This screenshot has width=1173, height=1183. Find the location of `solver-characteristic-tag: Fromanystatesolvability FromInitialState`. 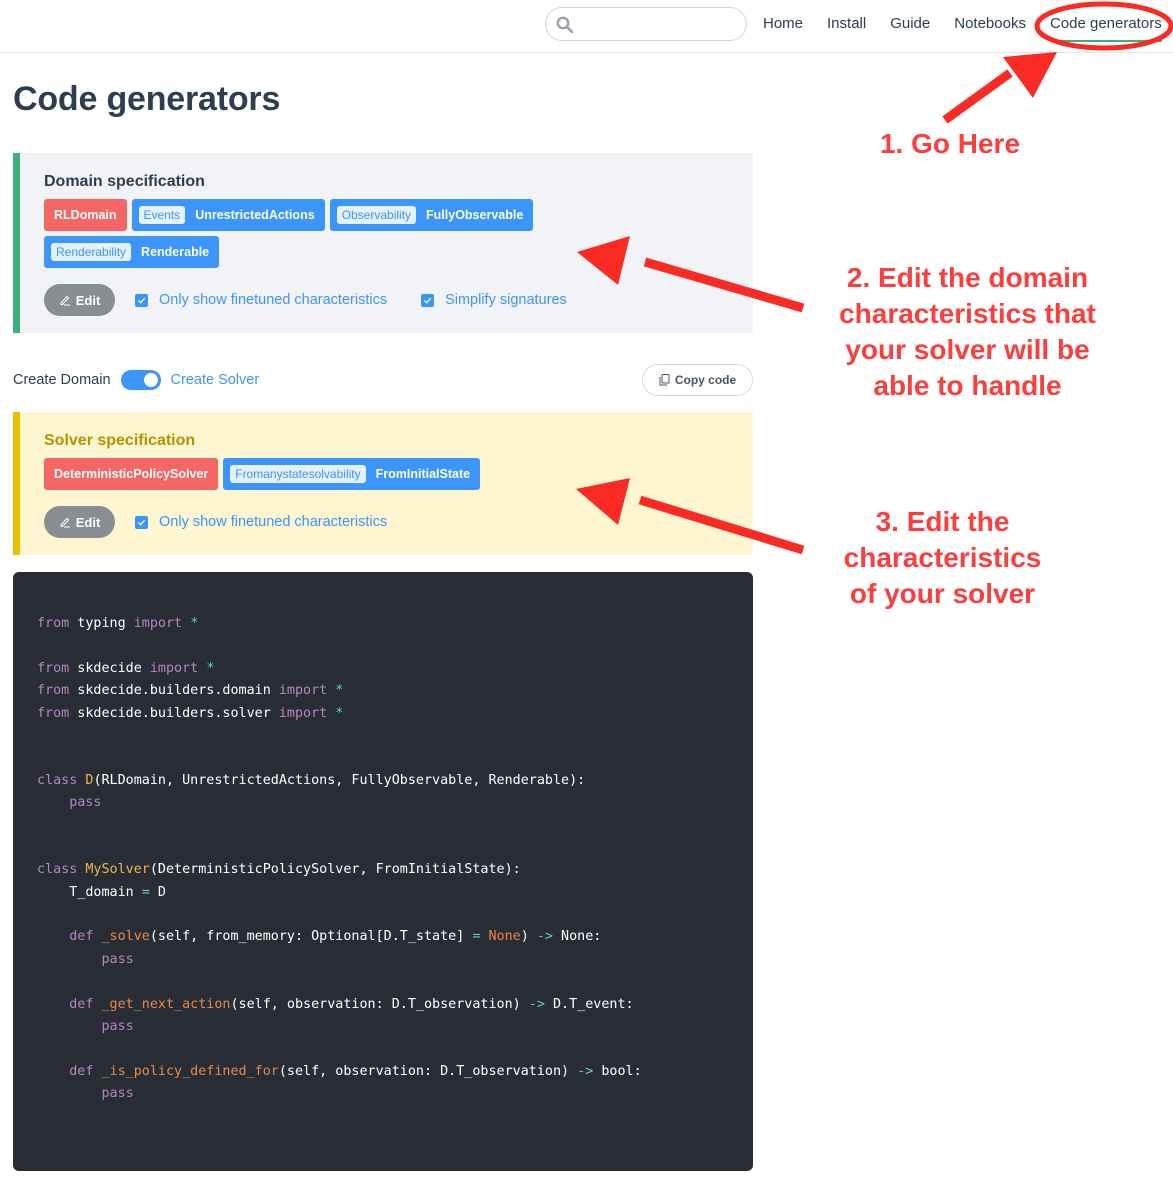

solver-characteristic-tag: Fromanystatesolvability FromInitialState is located at coordinates (352, 474).